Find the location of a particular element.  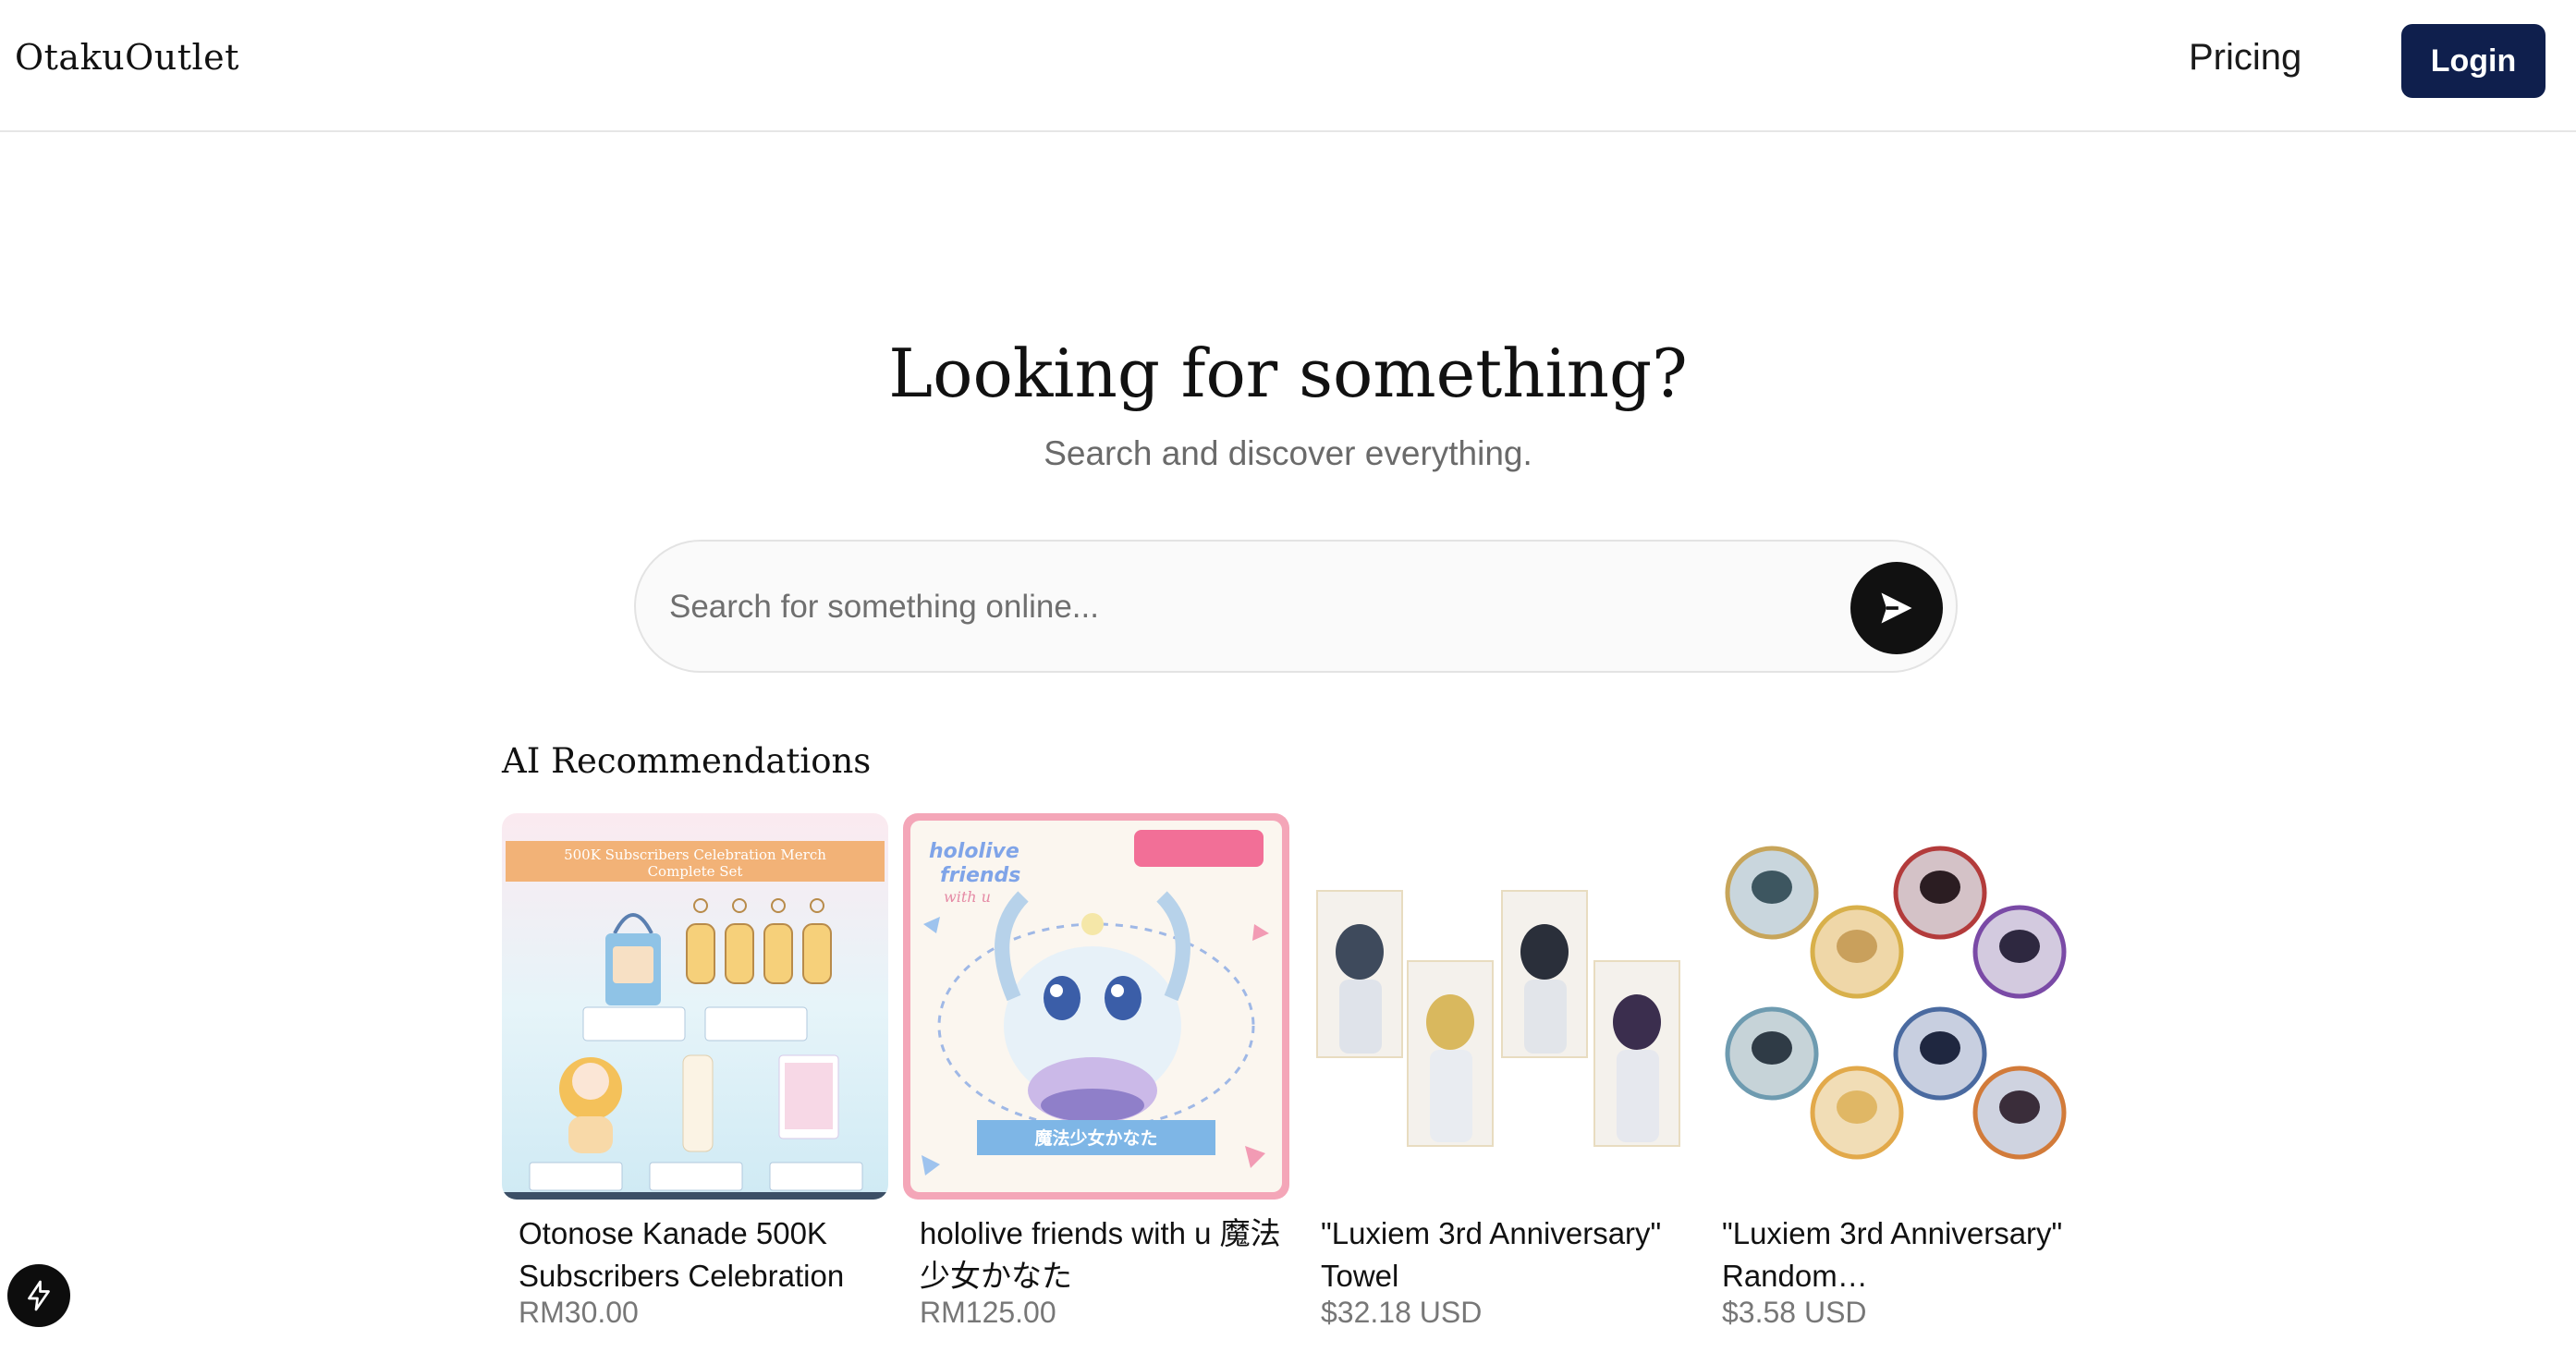

search-bar is located at coordinates (1296, 606).